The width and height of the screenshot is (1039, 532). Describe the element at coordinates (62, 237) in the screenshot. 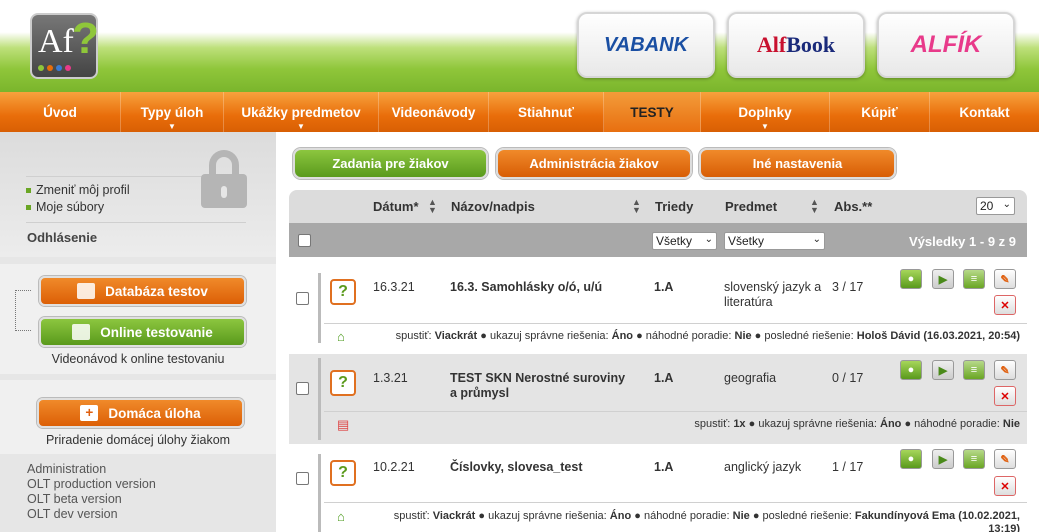

I see `logout-link: Odhlásenie` at that location.